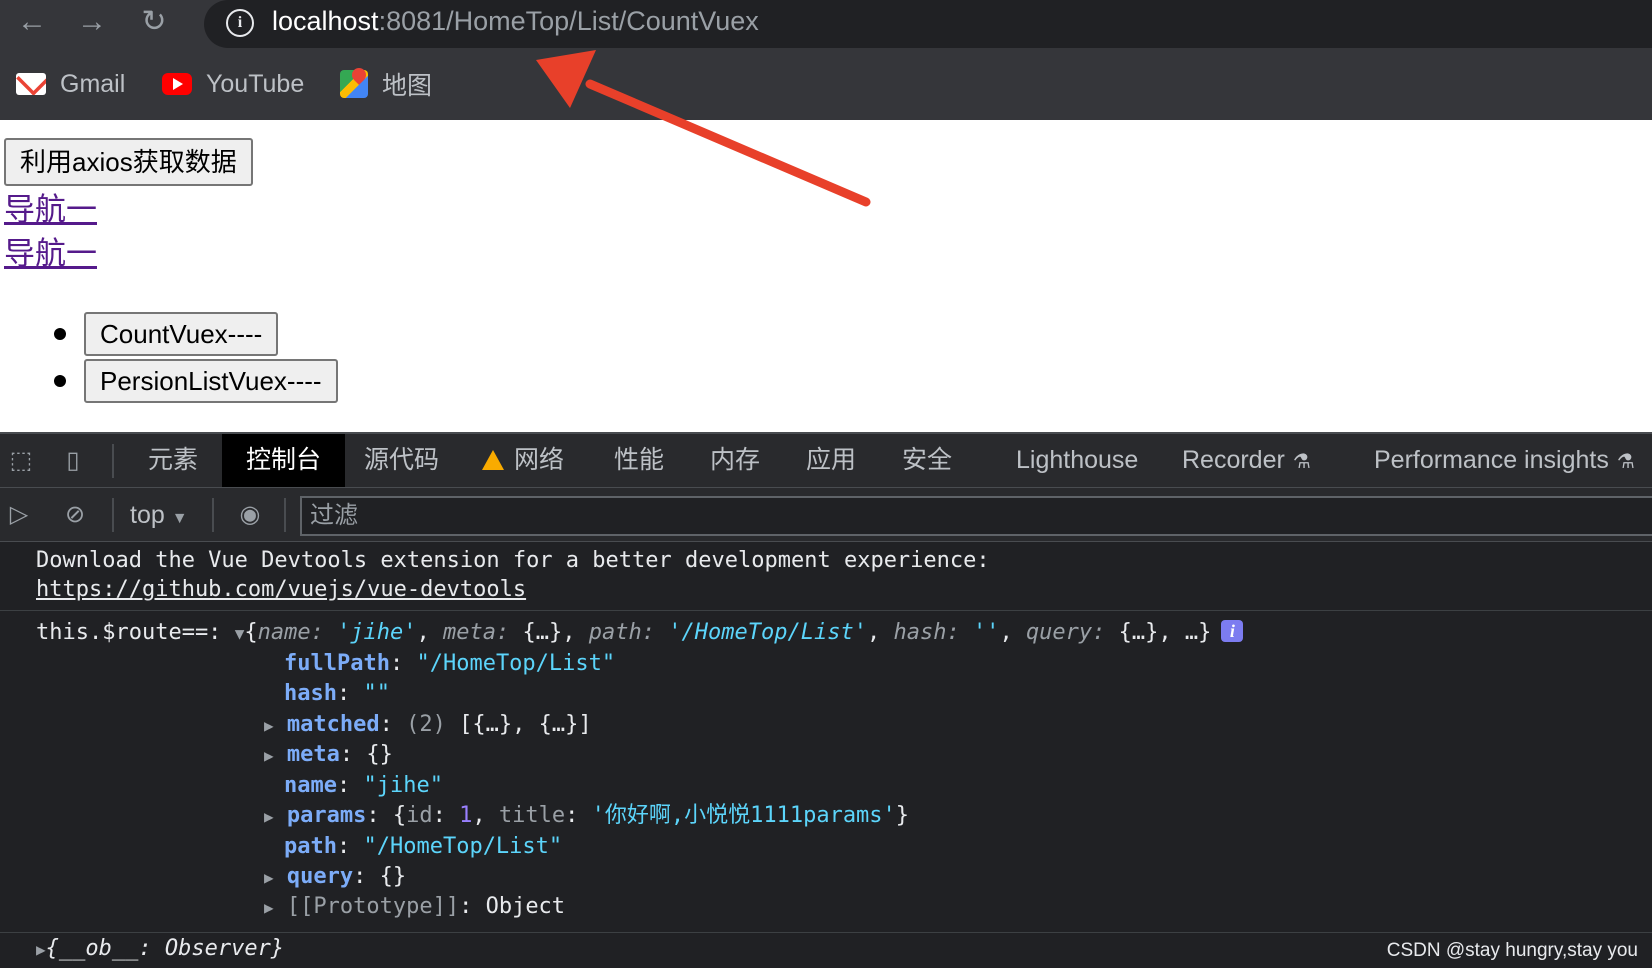 The width and height of the screenshot is (1652, 968). What do you see at coordinates (920, 632) in the screenshot?
I see `summary-key: hash` at bounding box center [920, 632].